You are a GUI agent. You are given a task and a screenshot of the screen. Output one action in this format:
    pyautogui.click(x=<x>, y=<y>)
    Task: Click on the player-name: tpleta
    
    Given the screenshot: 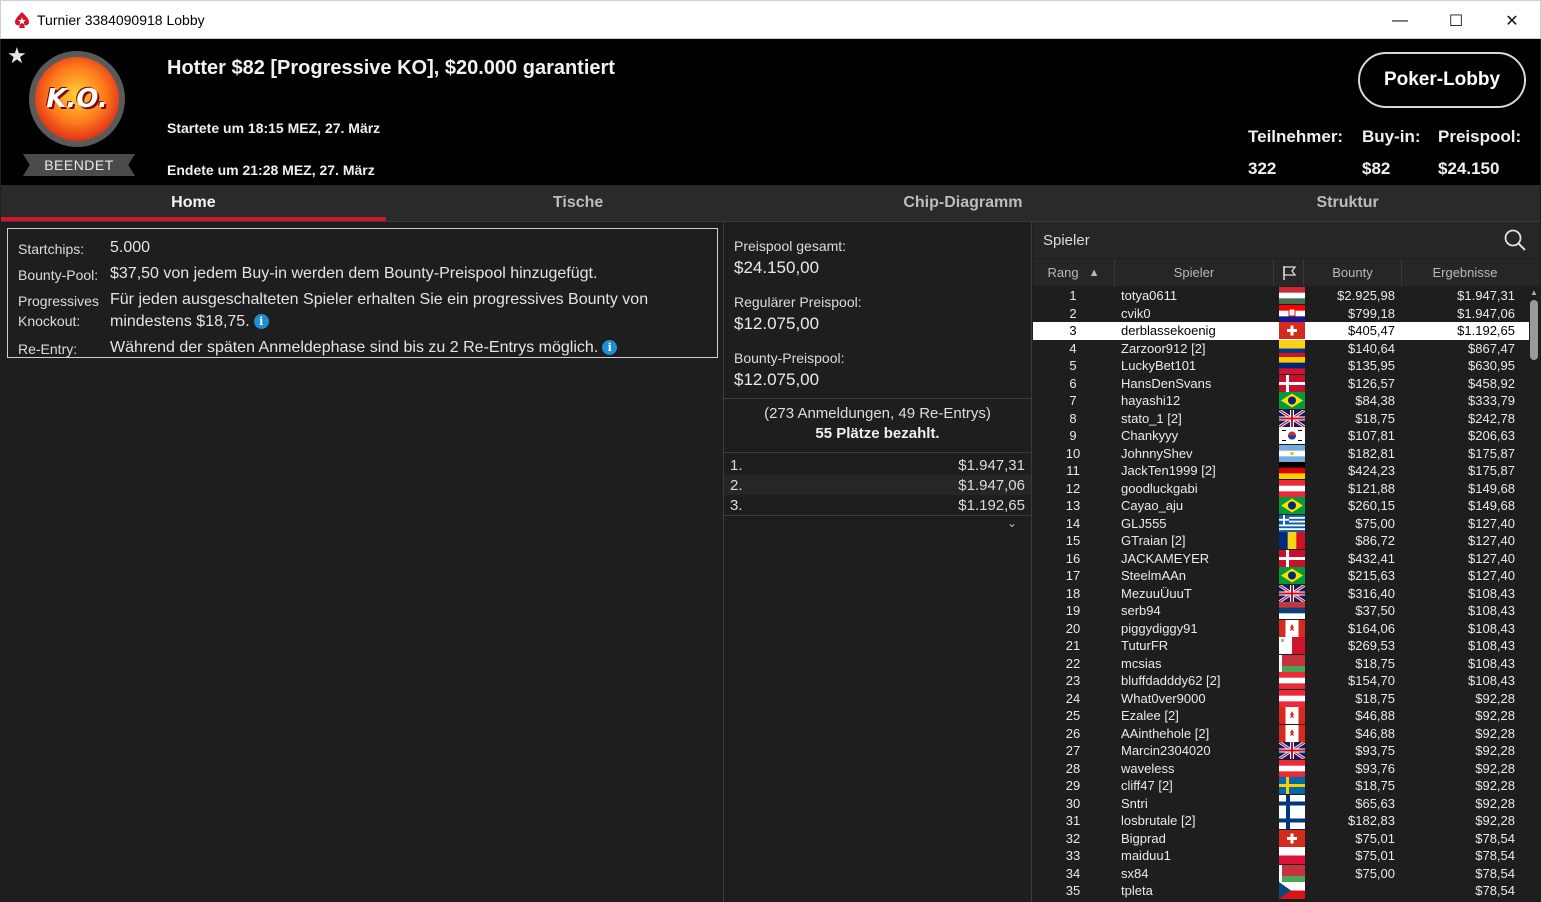 What is the action you would take?
    pyautogui.click(x=1137, y=891)
    